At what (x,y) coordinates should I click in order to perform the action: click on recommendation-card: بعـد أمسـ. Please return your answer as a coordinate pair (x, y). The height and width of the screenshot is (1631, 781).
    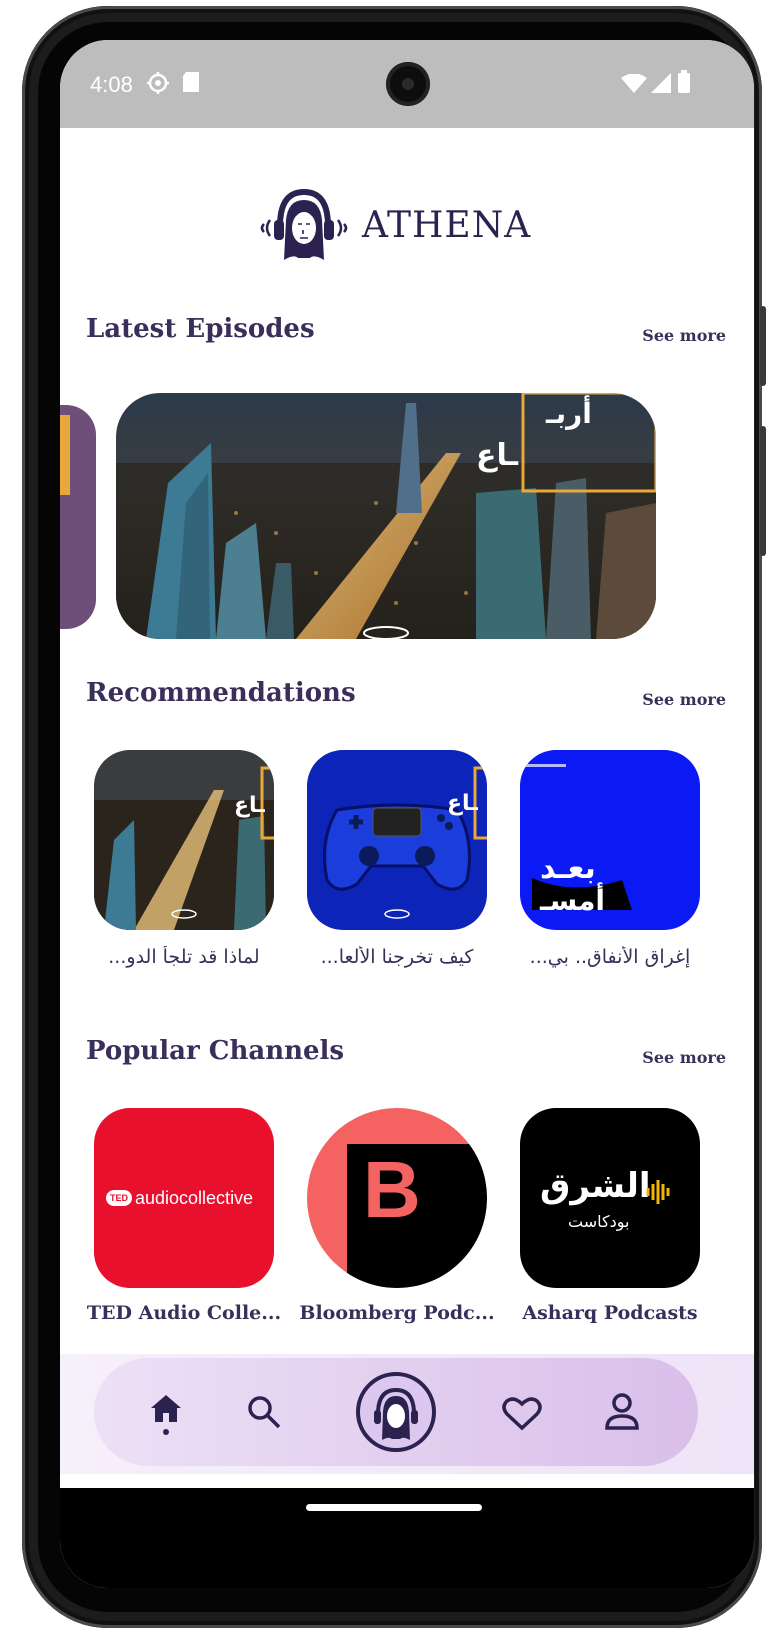
    Looking at the image, I should click on (610, 840).